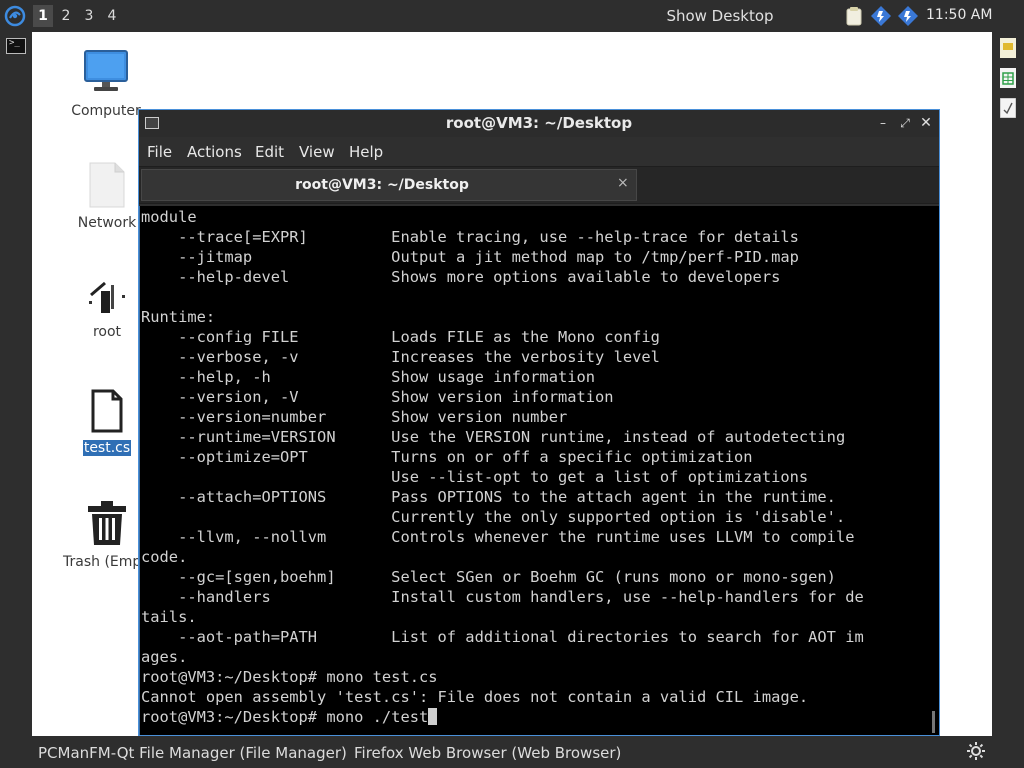 The width and height of the screenshot is (1024, 768). What do you see at coordinates (112, 16) in the screenshot?
I see `workspace-4: 4` at bounding box center [112, 16].